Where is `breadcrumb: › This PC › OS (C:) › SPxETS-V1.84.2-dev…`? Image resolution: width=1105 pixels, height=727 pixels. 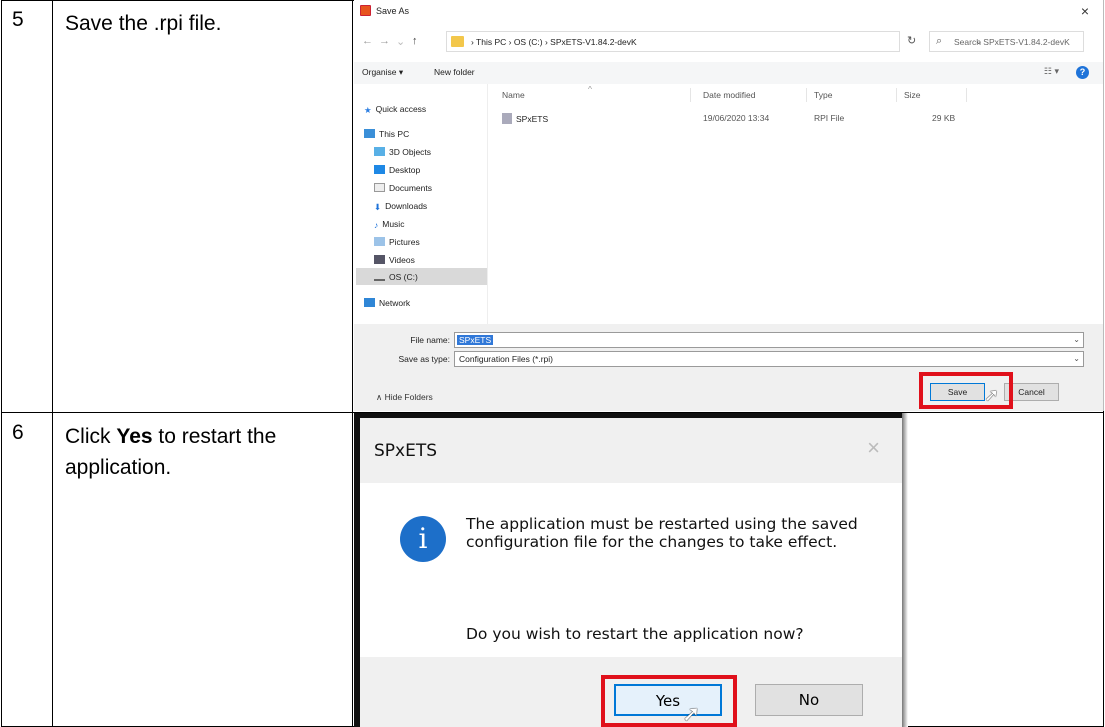
breadcrumb: › This PC › OS (C:) › SPxETS-V1.84.2-dev… is located at coordinates (554, 42).